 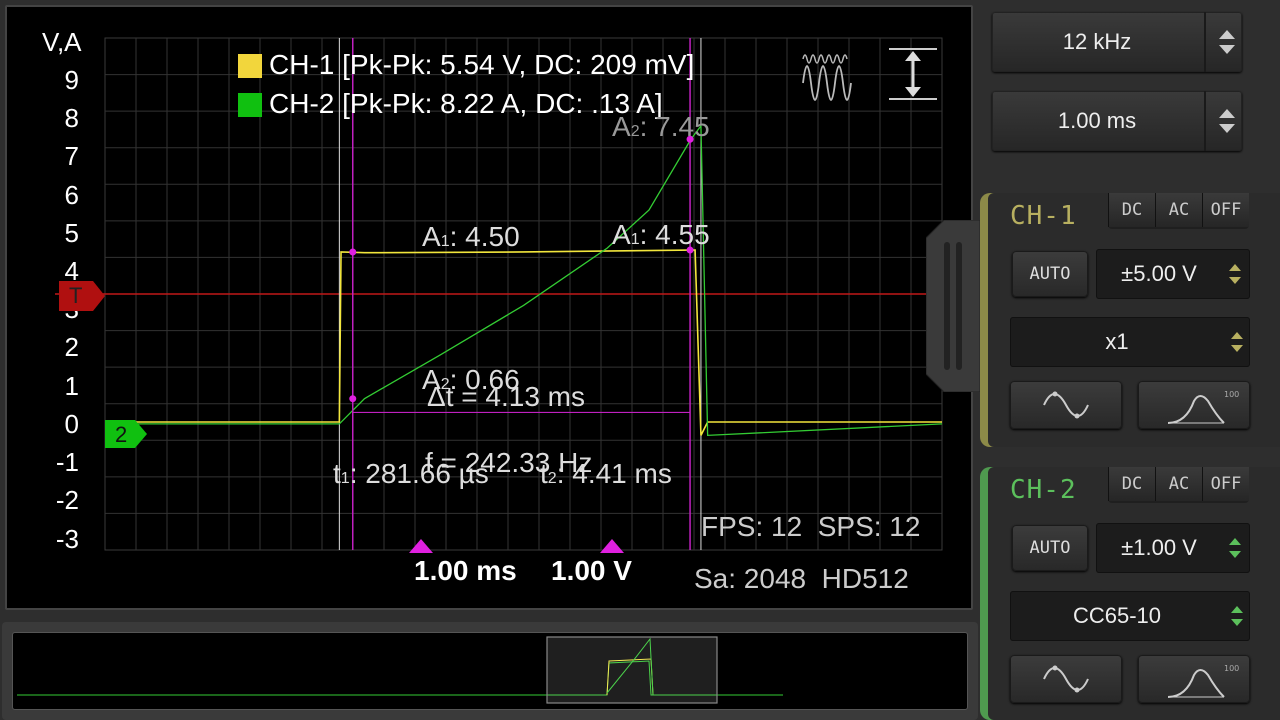 What do you see at coordinates (471, 236) in the screenshot?
I see `a1-left-readout: A1: 4.50` at bounding box center [471, 236].